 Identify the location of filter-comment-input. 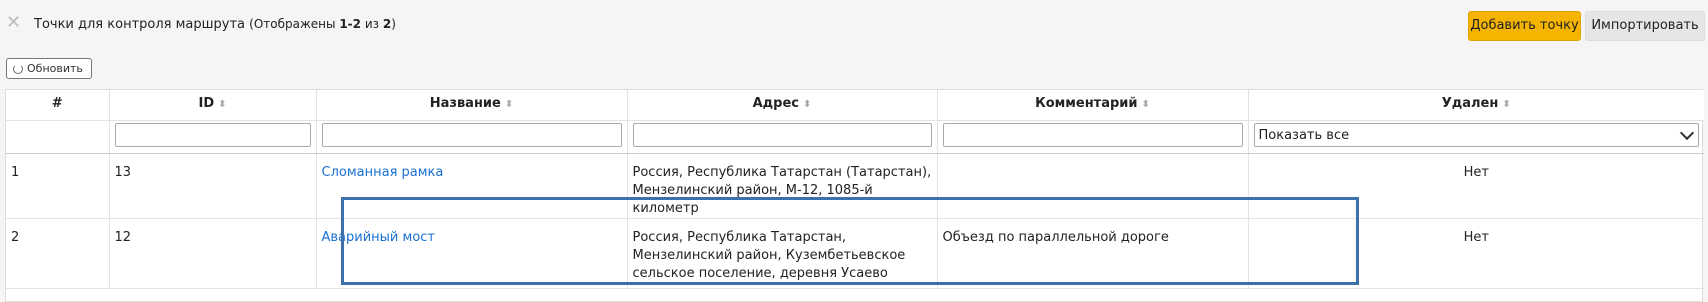
(1092, 135).